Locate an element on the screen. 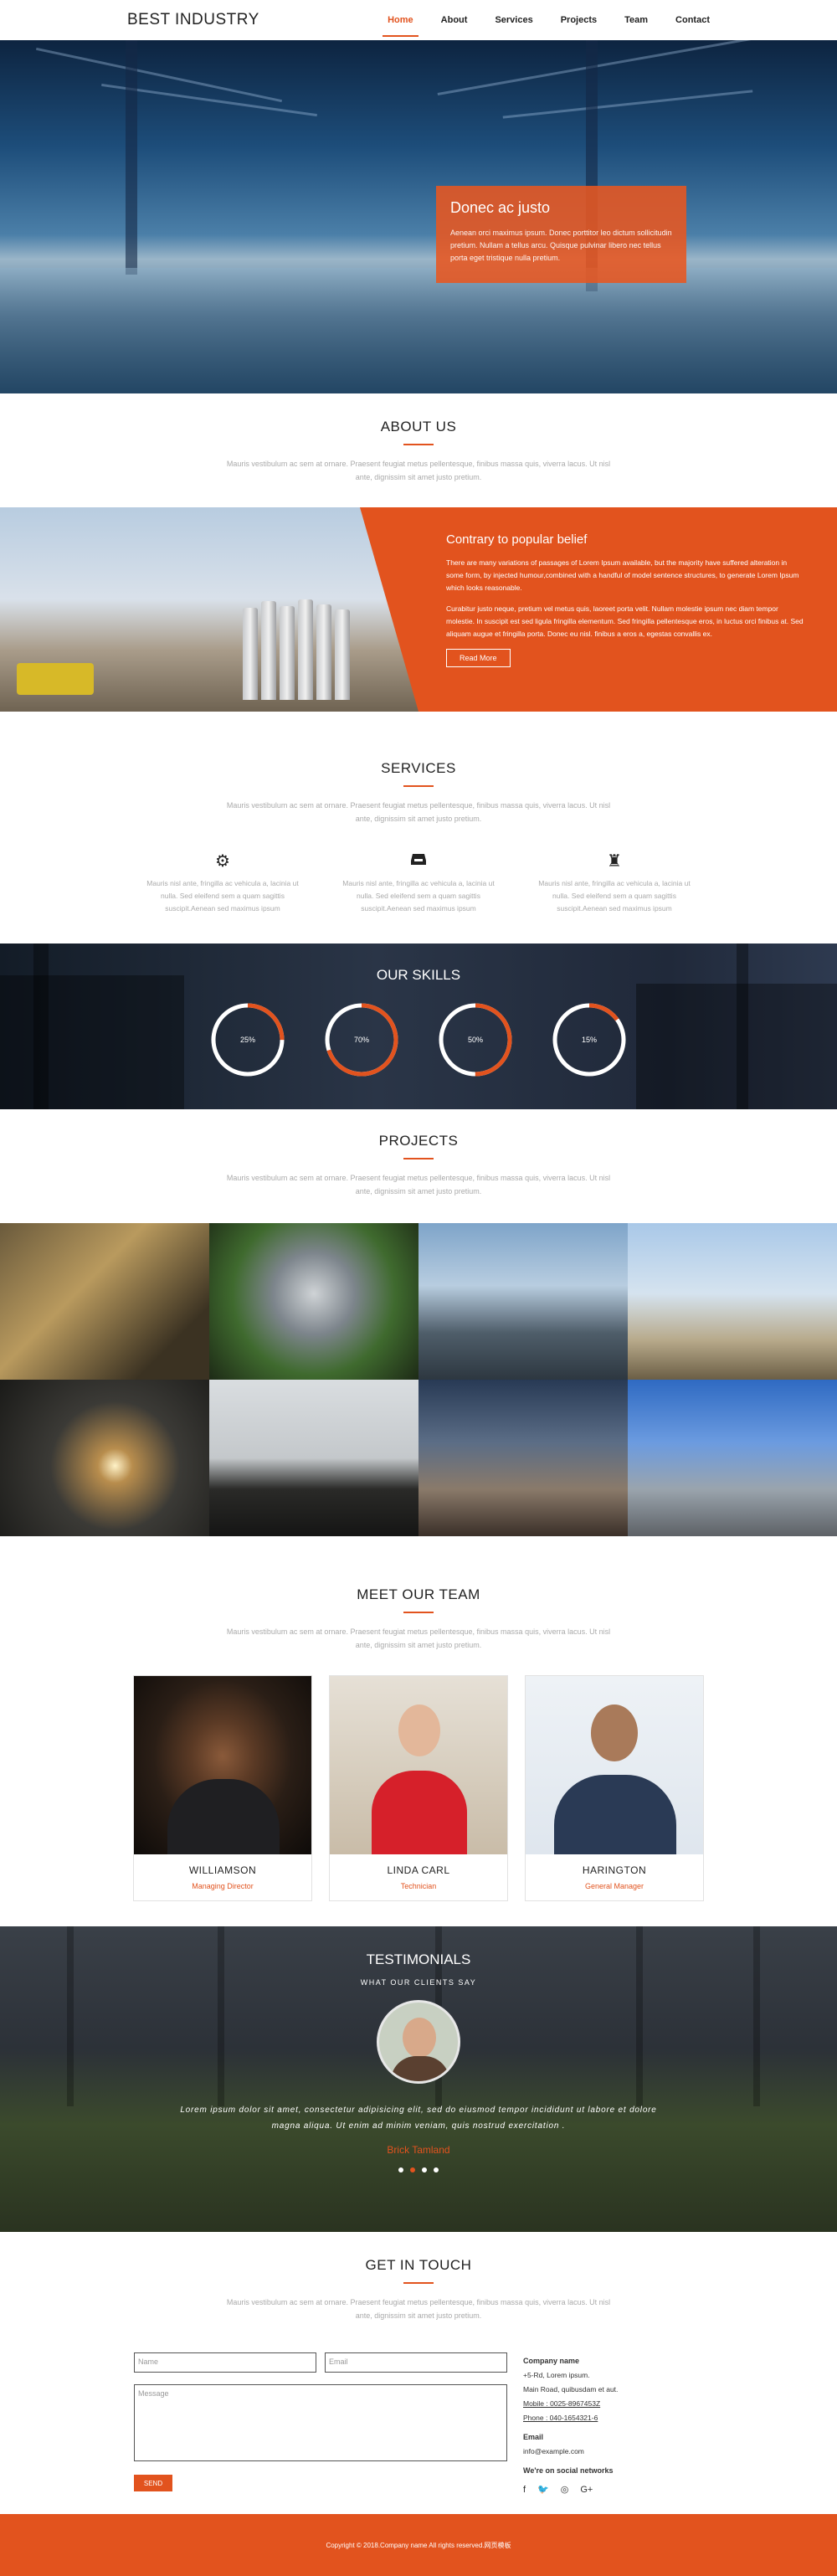  testimonials-title: TESTIMONIALS is located at coordinates (419, 1959).